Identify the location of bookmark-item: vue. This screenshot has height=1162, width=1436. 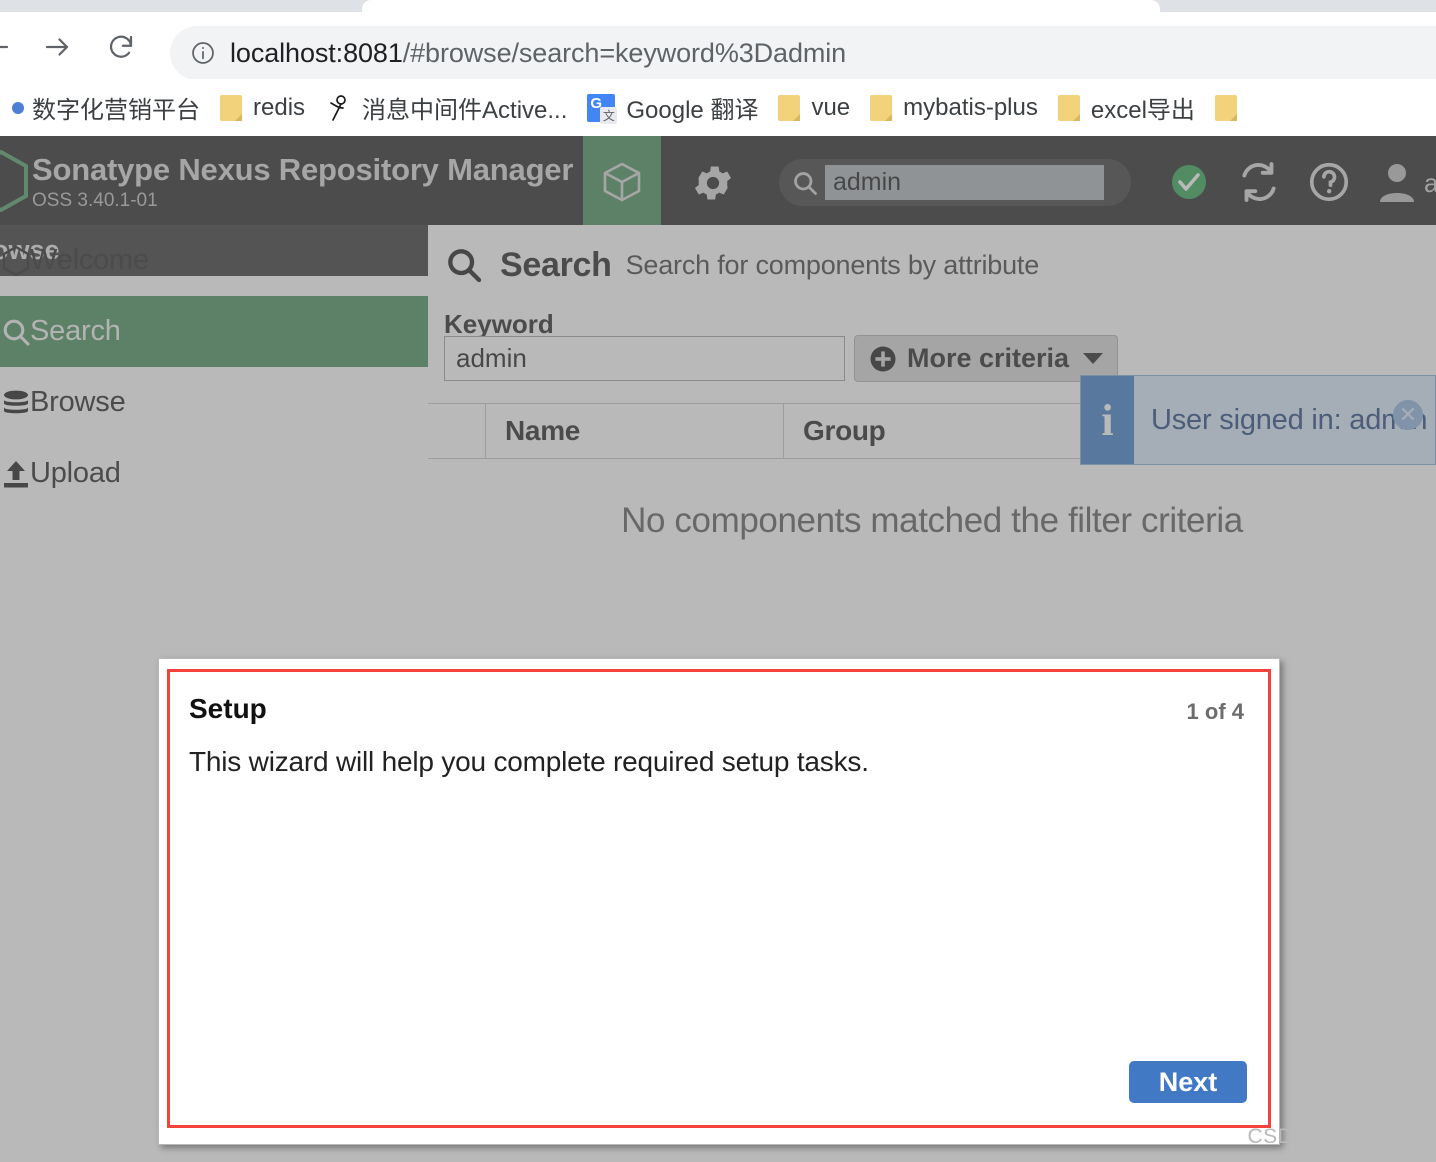
(814, 108).